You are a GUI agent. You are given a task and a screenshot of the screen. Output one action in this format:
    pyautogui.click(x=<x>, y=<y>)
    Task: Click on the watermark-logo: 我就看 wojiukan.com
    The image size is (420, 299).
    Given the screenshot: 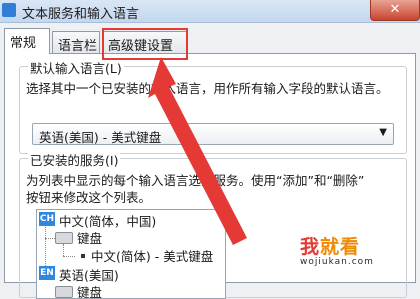 What is the action you would take?
    pyautogui.click(x=337, y=249)
    